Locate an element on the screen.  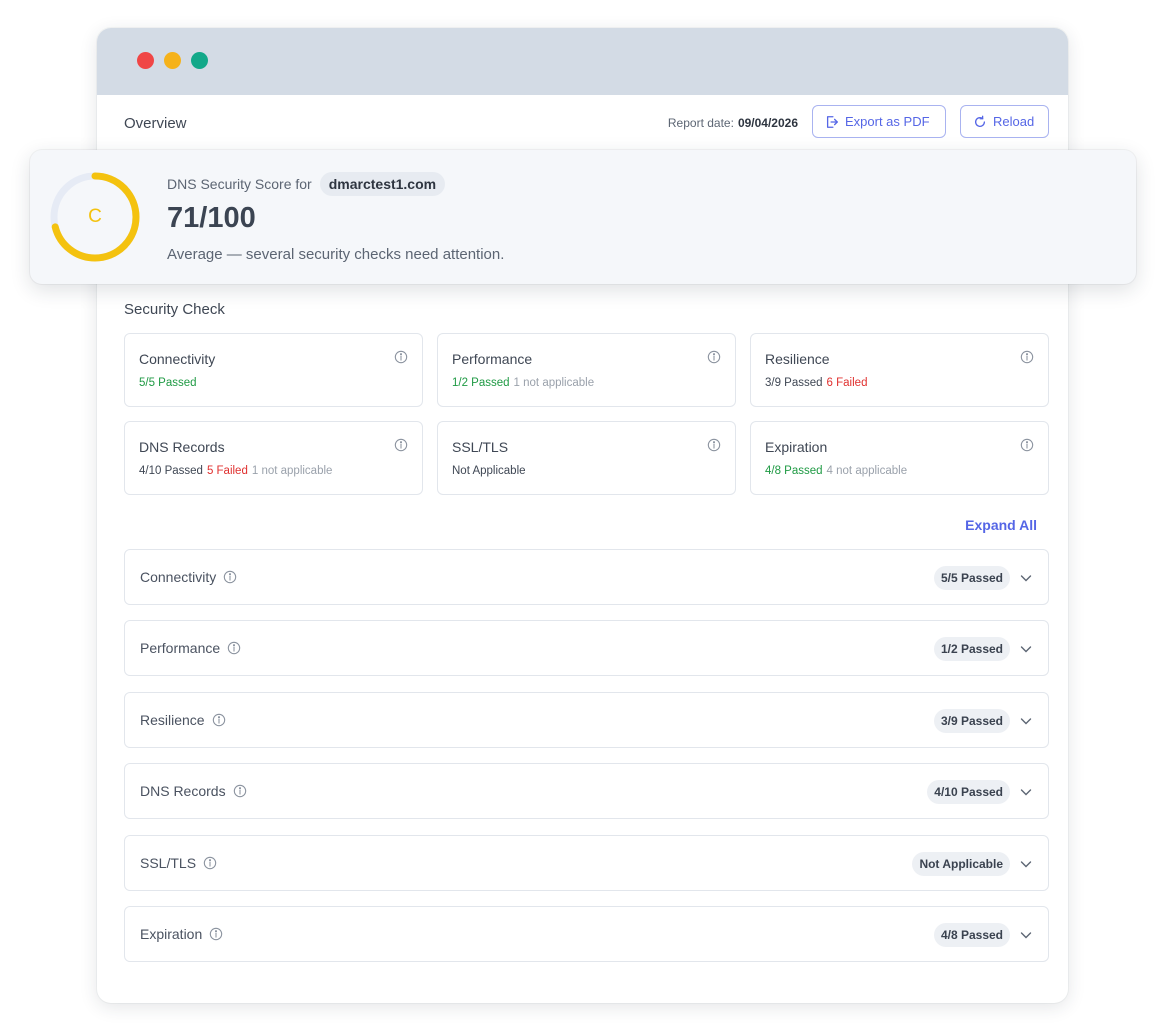
page-title: Overview is located at coordinates (155, 123).